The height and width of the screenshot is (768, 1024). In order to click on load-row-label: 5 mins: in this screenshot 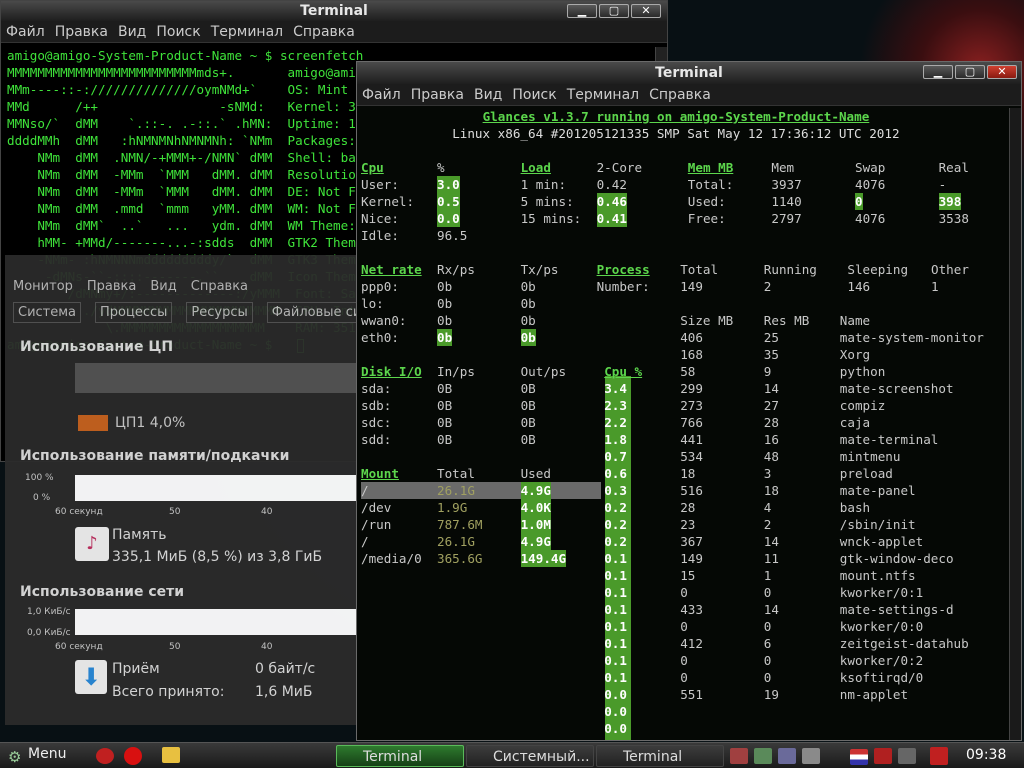, I will do `click(547, 201)`.